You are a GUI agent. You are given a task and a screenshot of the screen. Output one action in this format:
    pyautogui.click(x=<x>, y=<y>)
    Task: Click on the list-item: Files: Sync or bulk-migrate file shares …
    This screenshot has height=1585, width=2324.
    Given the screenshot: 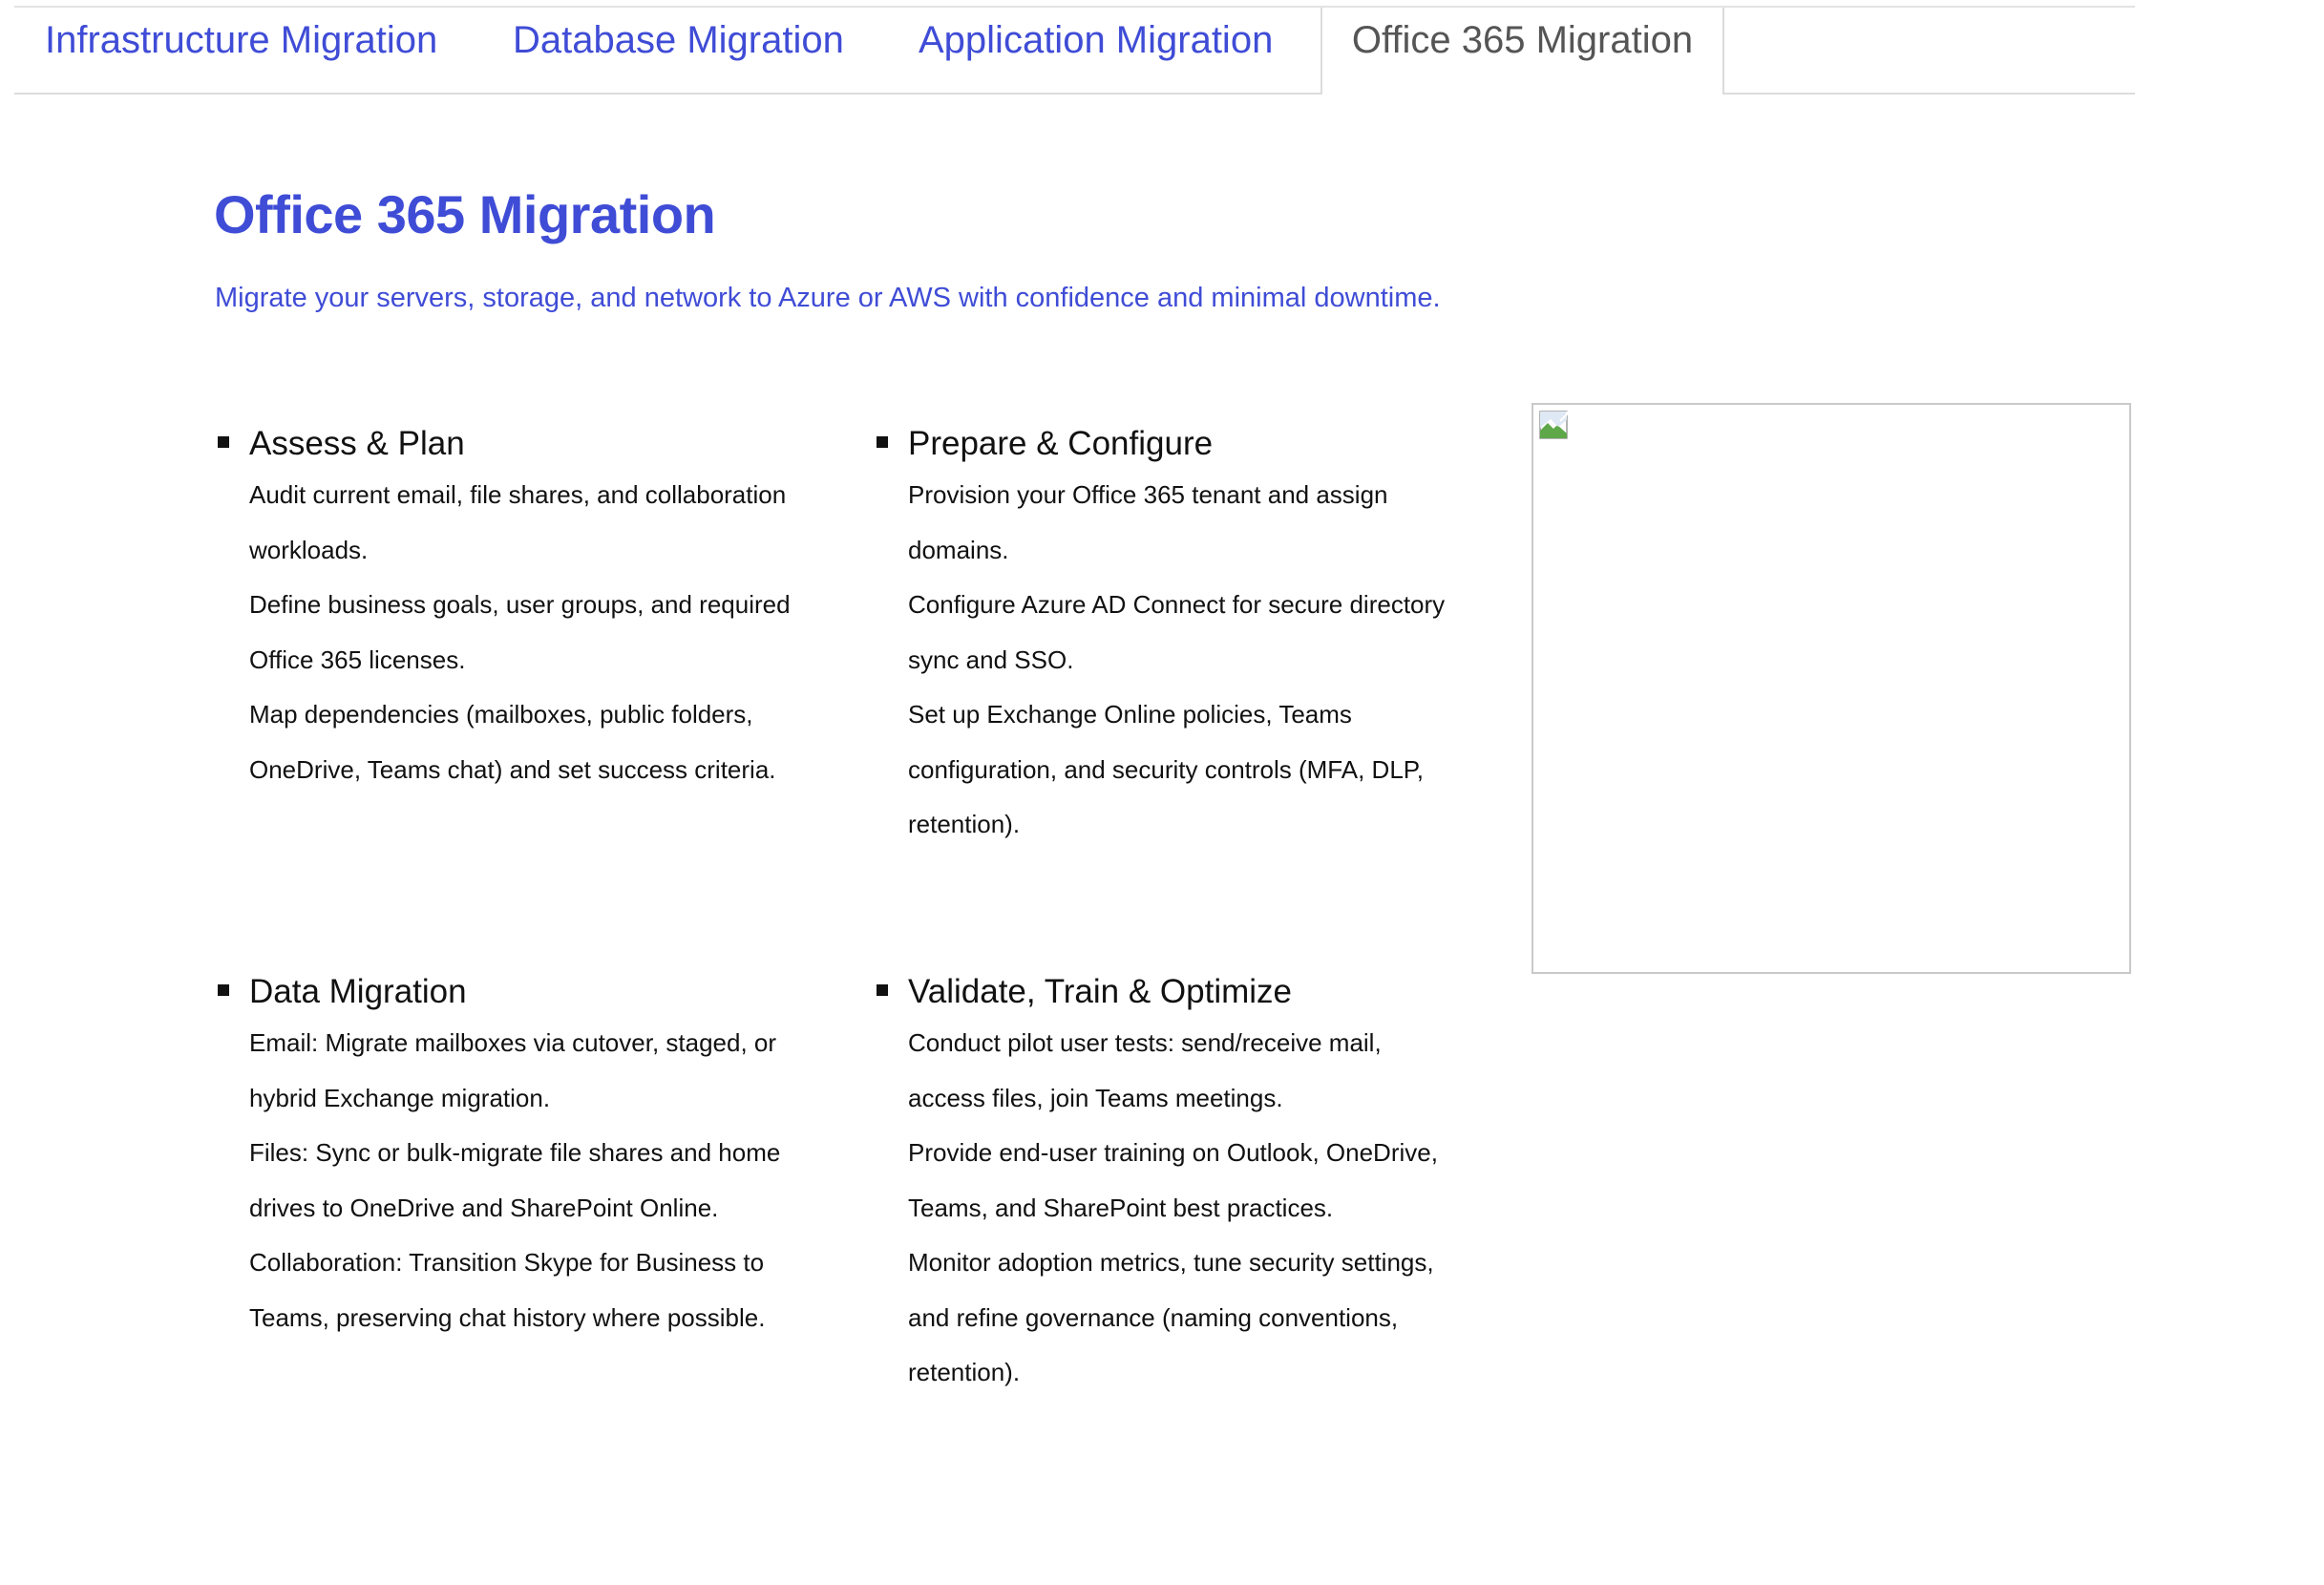 What is the action you would take?
    pyautogui.click(x=515, y=1180)
    